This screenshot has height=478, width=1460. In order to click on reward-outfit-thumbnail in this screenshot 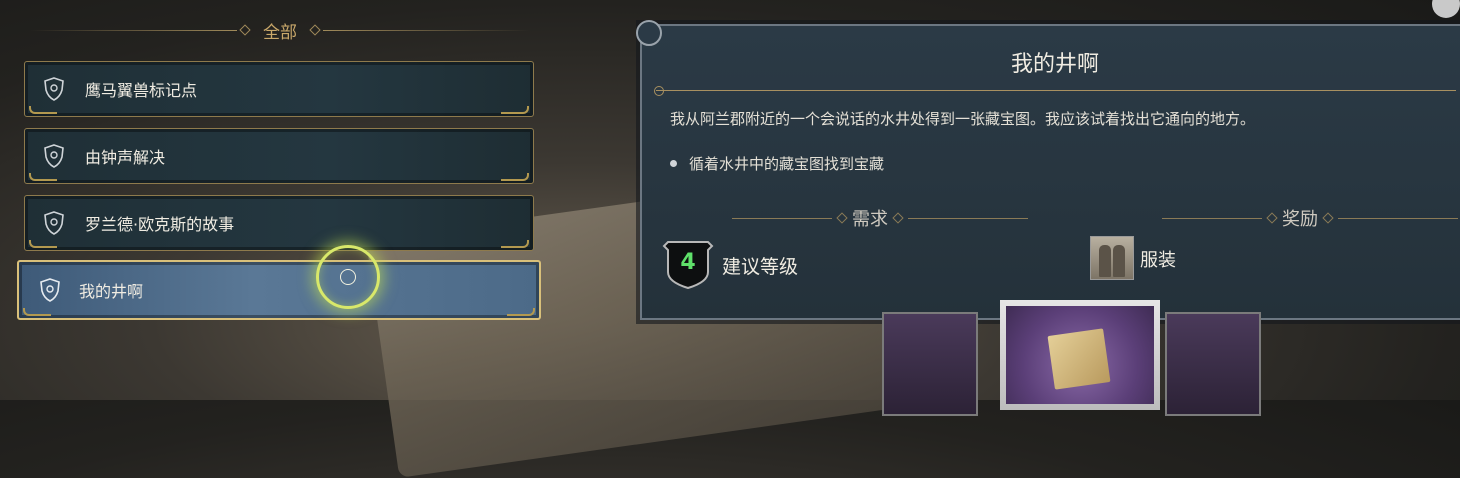, I will do `click(1112, 258)`.